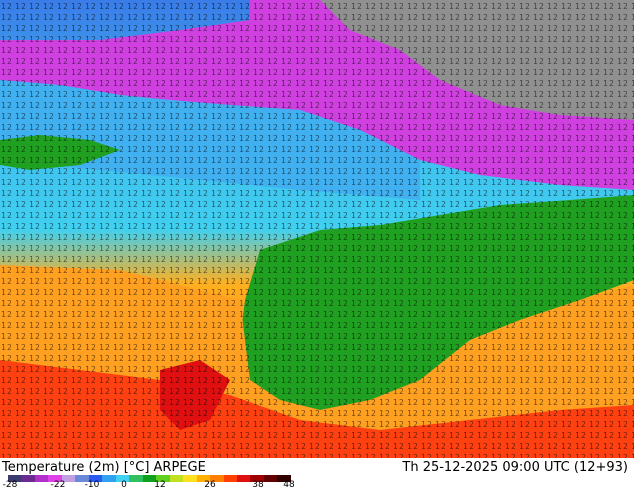 Image resolution: width=634 pixels, height=492 pixels. I want to click on color-scale-tick-label: 26, so click(210, 485).